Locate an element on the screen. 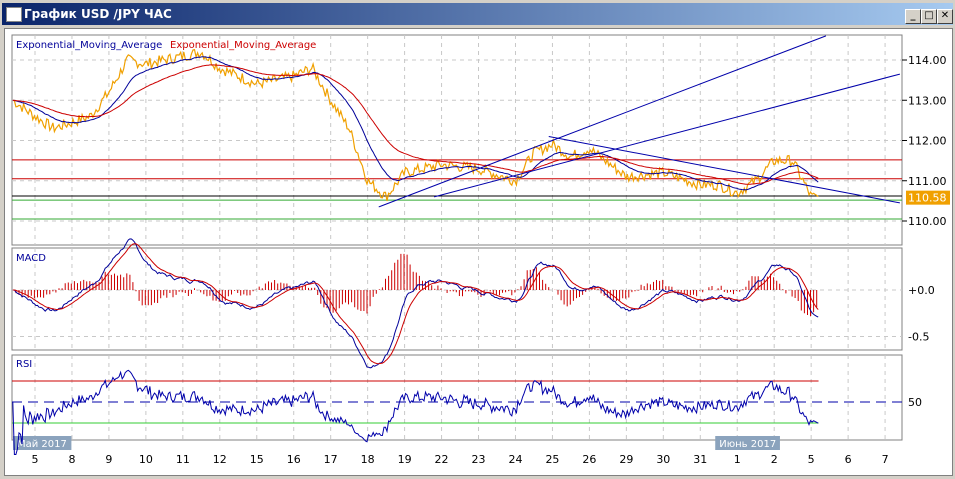  price-tick-label: 112.00 is located at coordinates (927, 141).